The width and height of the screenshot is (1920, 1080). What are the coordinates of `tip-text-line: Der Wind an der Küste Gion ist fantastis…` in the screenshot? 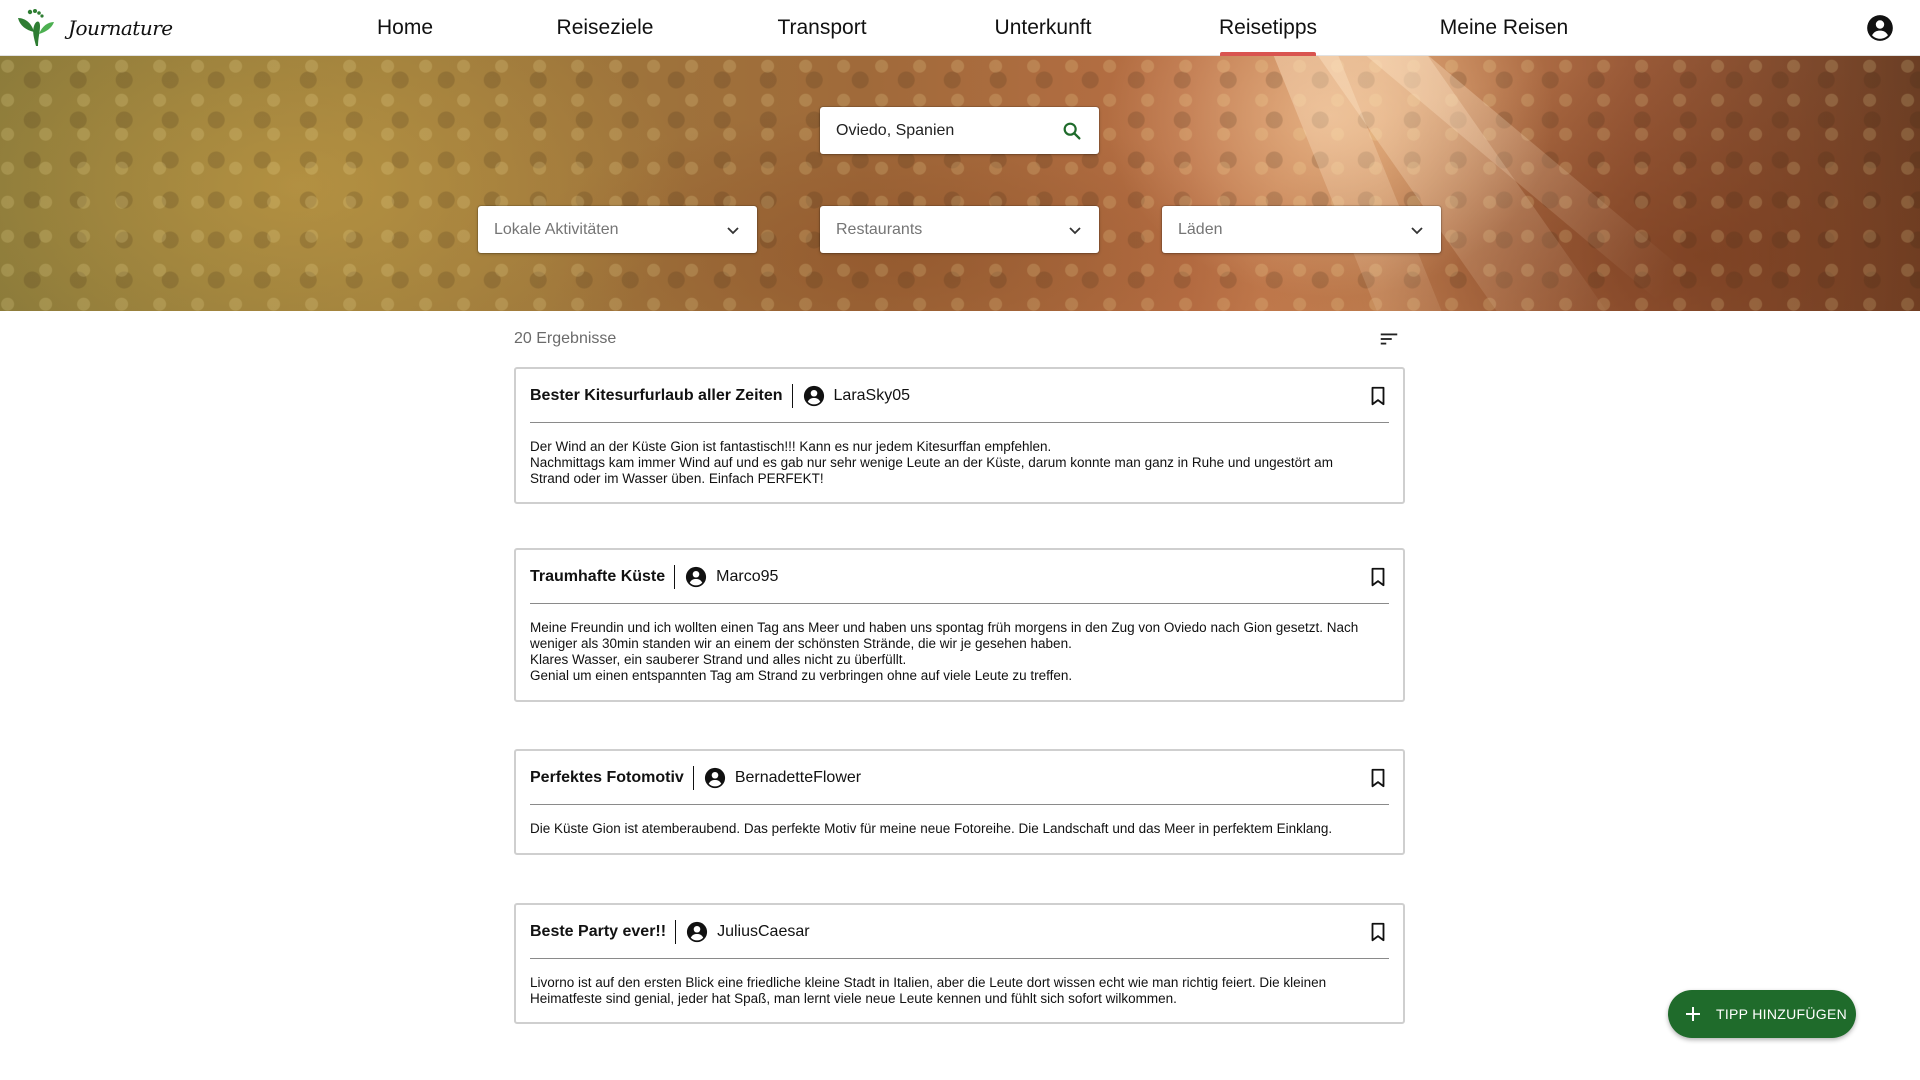 It's located at (791, 446).